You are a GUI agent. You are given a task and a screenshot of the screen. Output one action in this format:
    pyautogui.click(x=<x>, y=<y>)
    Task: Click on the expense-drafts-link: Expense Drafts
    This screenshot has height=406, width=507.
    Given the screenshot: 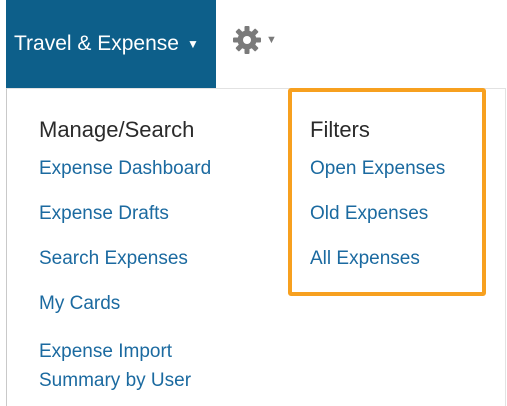 What is the action you would take?
    pyautogui.click(x=159, y=214)
    